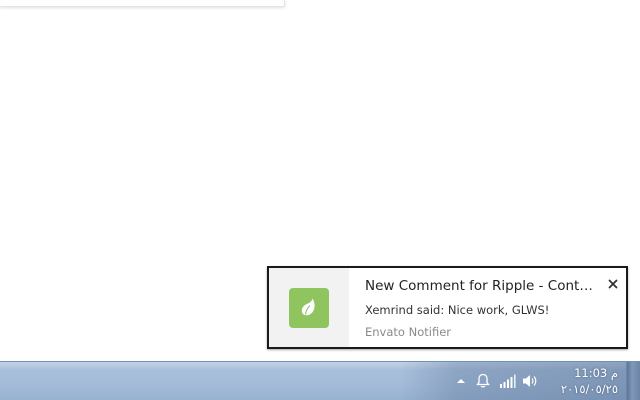 The height and width of the screenshot is (400, 640). I want to click on speaker-icon, so click(530, 381).